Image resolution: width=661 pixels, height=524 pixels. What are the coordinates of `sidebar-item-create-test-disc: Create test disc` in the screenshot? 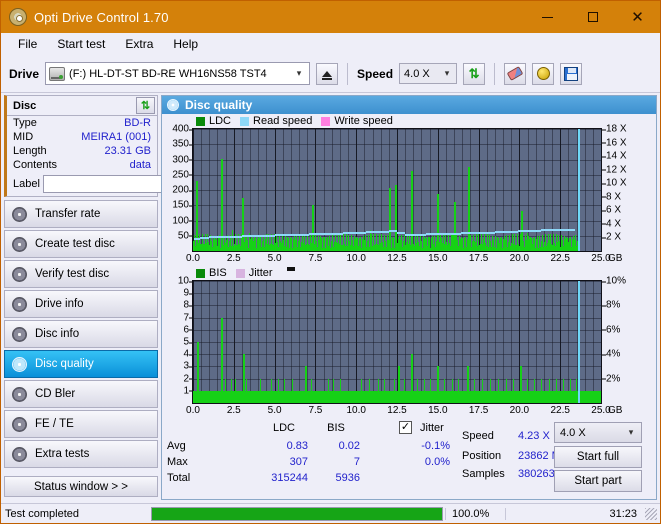 It's located at (81, 244).